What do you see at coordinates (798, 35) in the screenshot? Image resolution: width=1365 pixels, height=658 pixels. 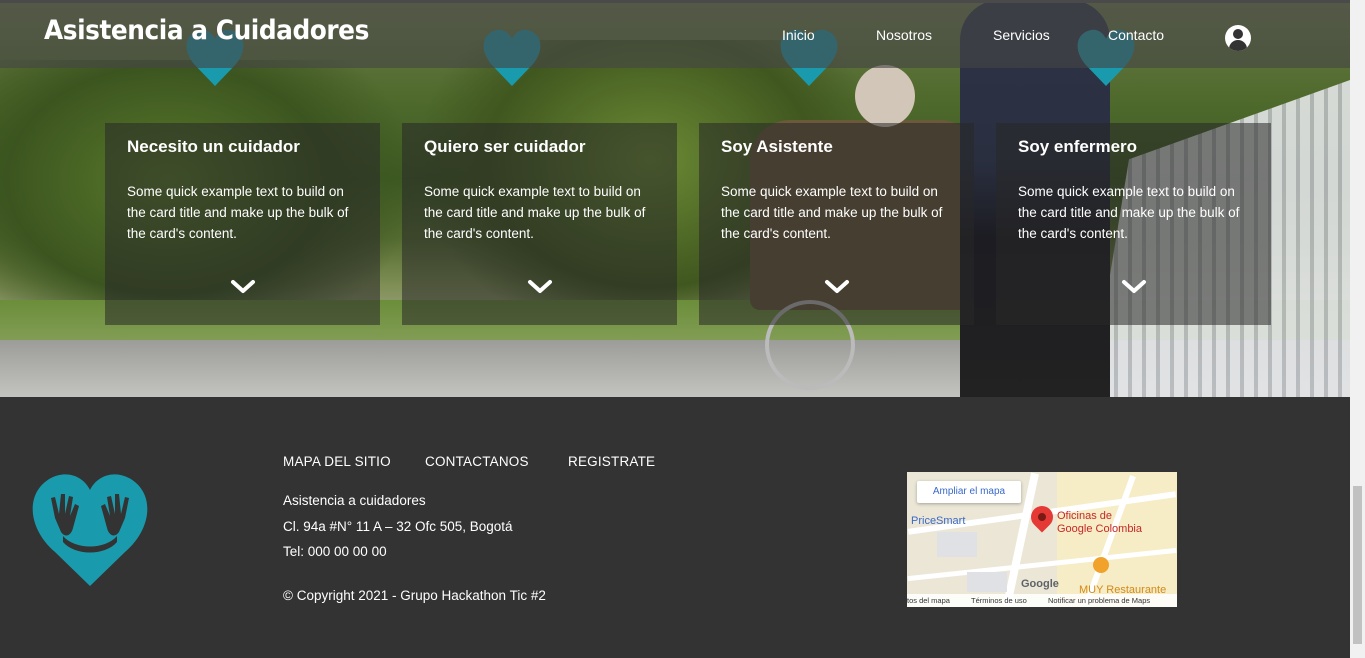 I see `nav-link-inicio: Inicio` at bounding box center [798, 35].